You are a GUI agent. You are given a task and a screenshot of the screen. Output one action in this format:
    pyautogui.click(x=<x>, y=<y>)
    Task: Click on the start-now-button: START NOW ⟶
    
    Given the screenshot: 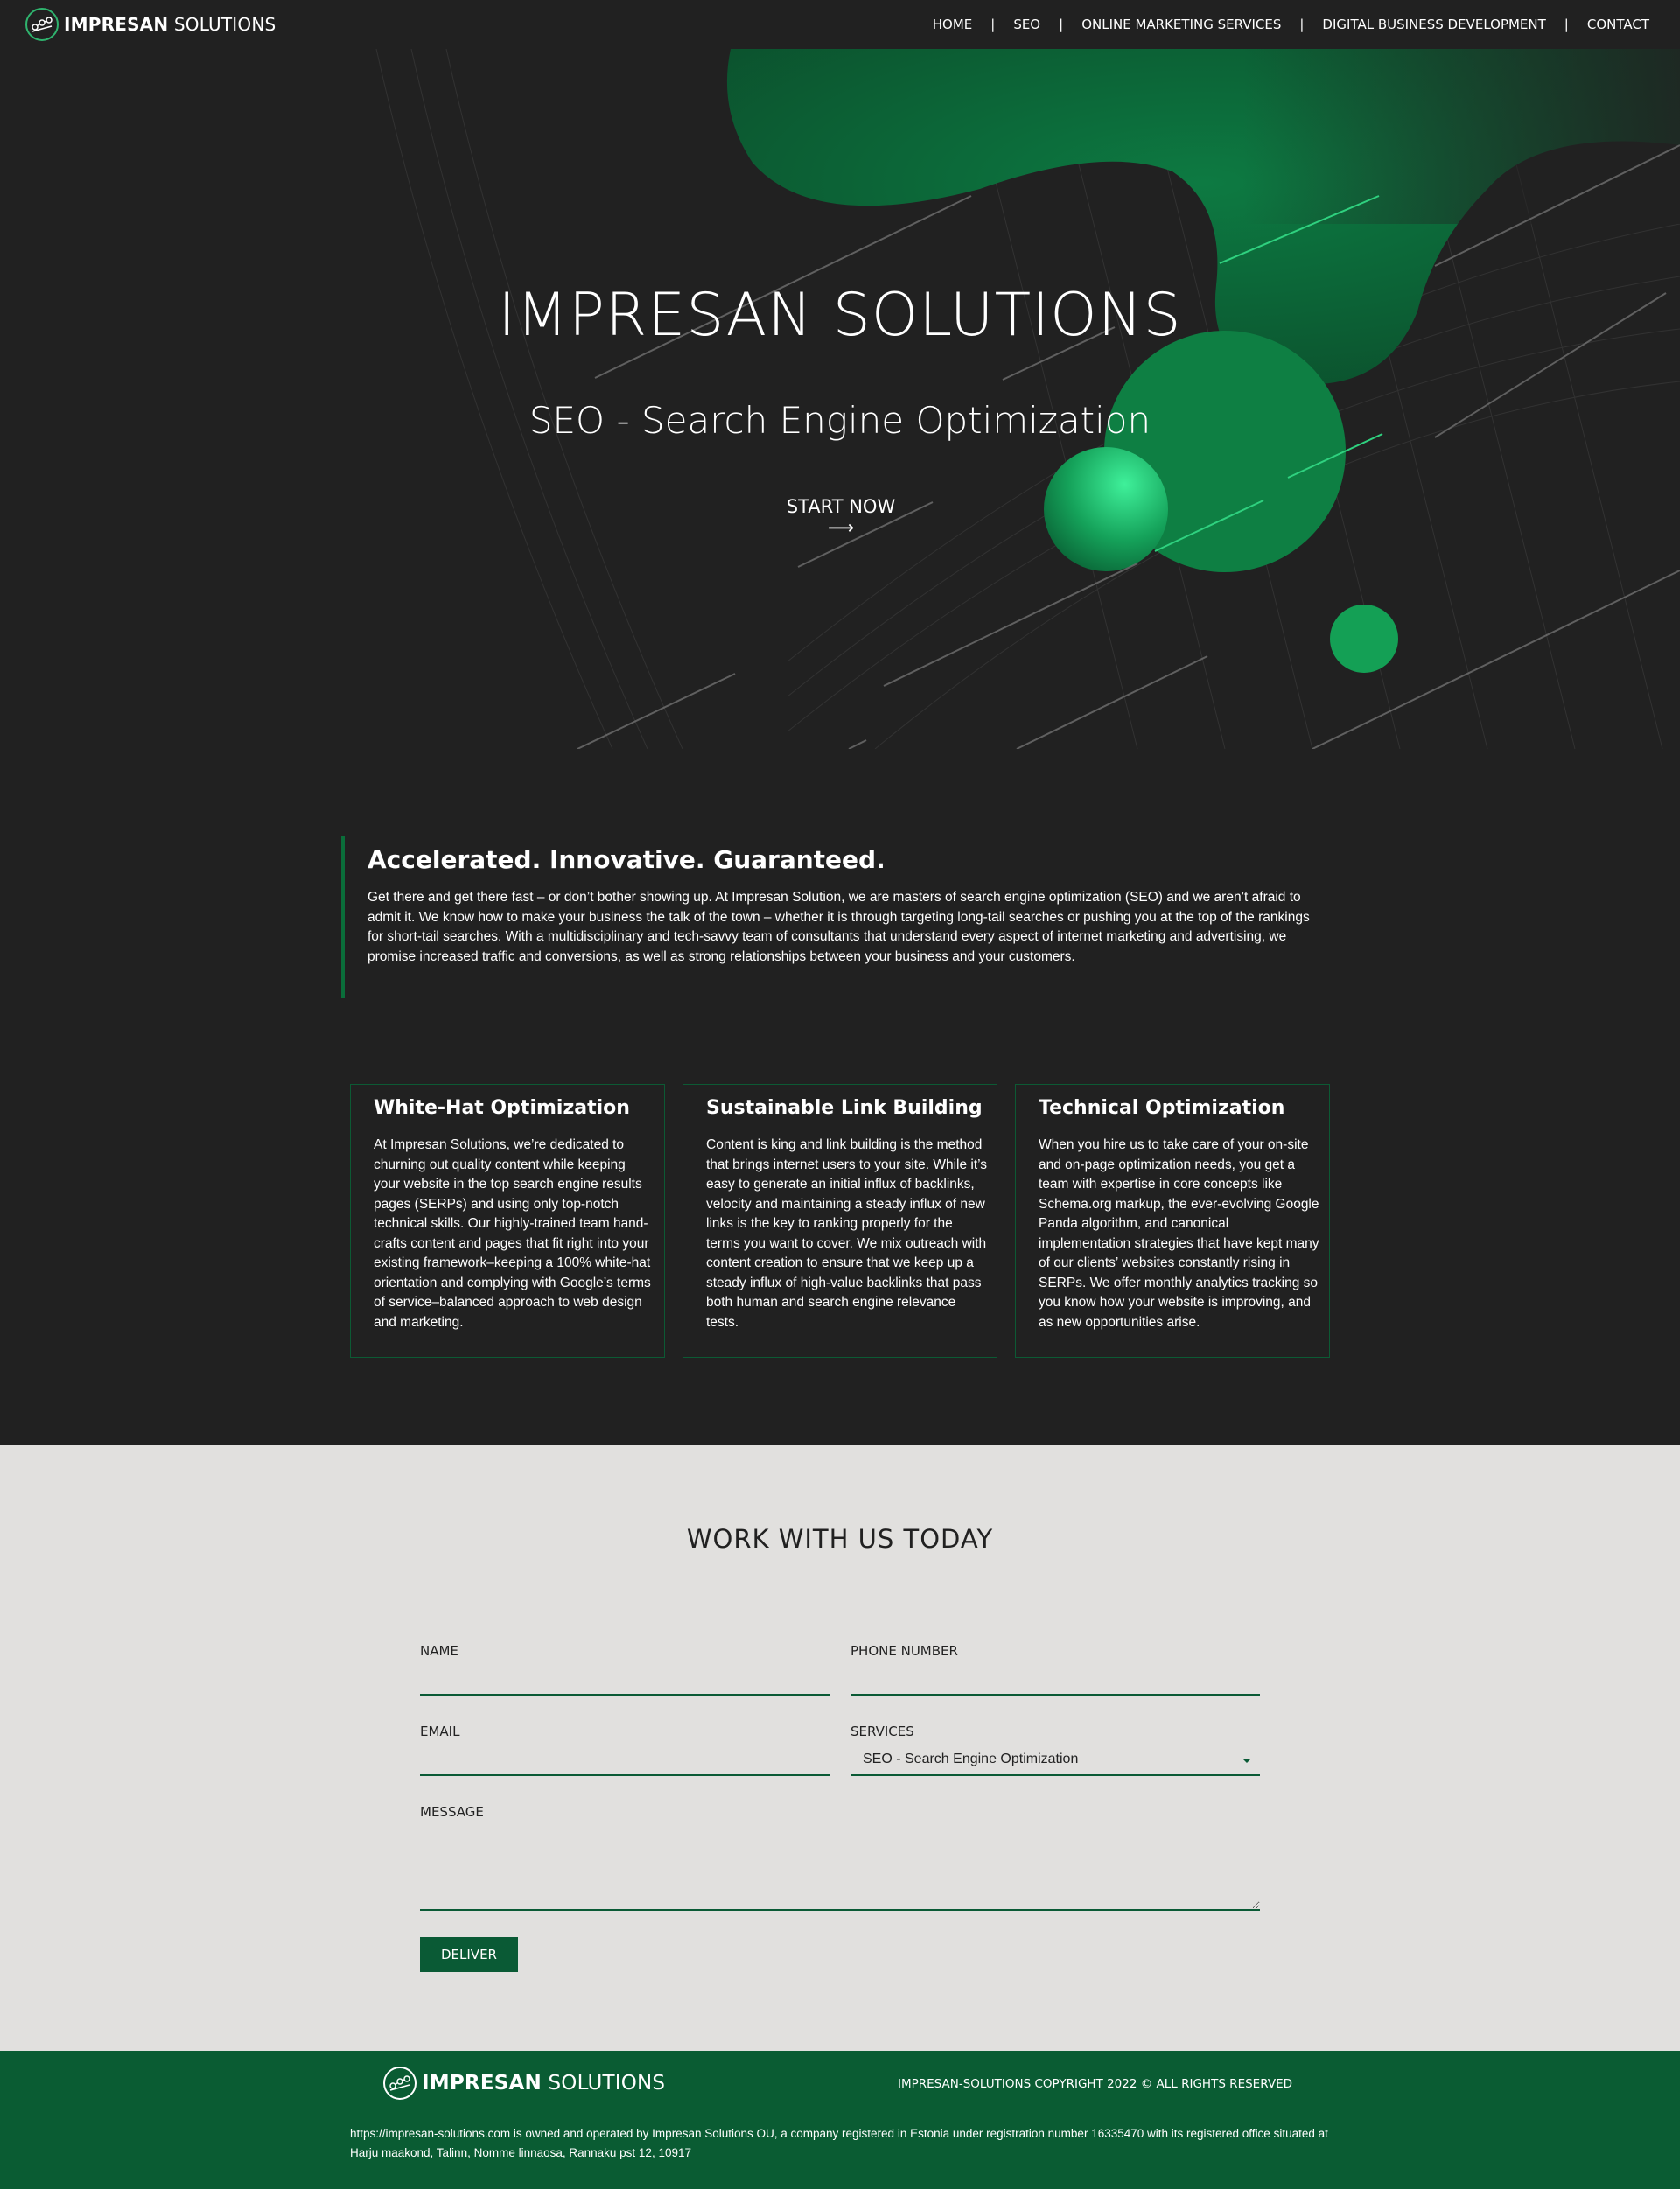 What is the action you would take?
    pyautogui.click(x=841, y=517)
    